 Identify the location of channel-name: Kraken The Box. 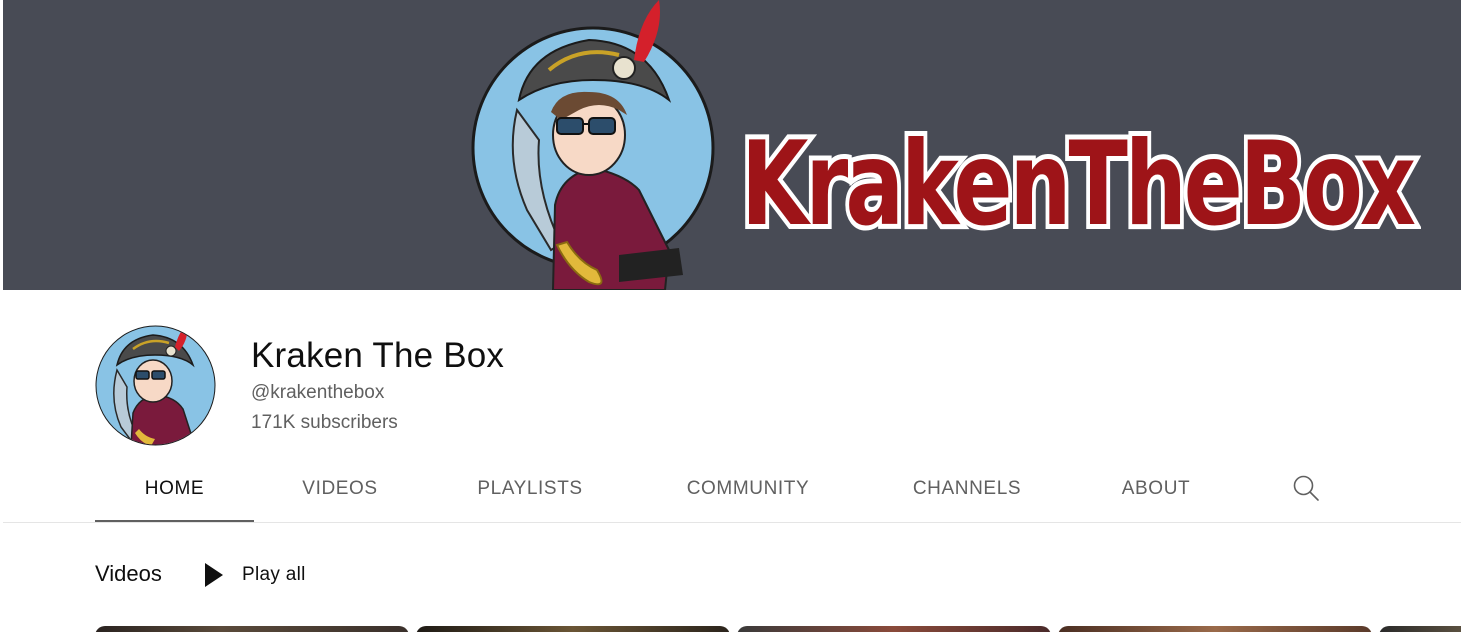
(378, 355).